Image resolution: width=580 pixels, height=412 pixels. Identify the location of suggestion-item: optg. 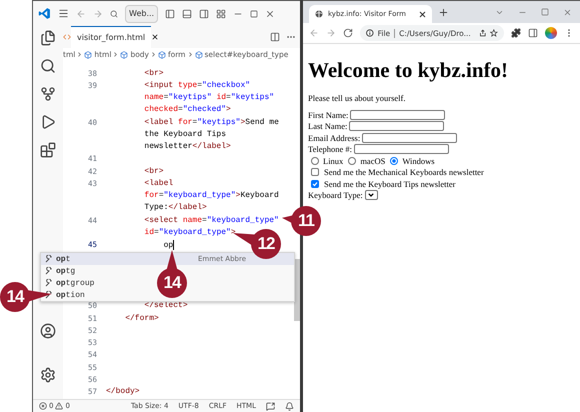
(60, 271).